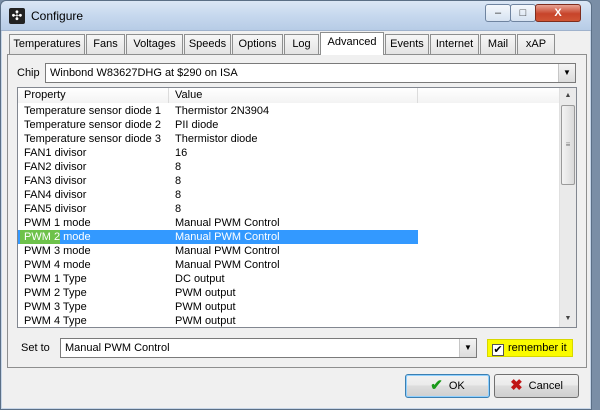 Image resolution: width=600 pixels, height=410 pixels. I want to click on minimize-button: –, so click(498, 13).